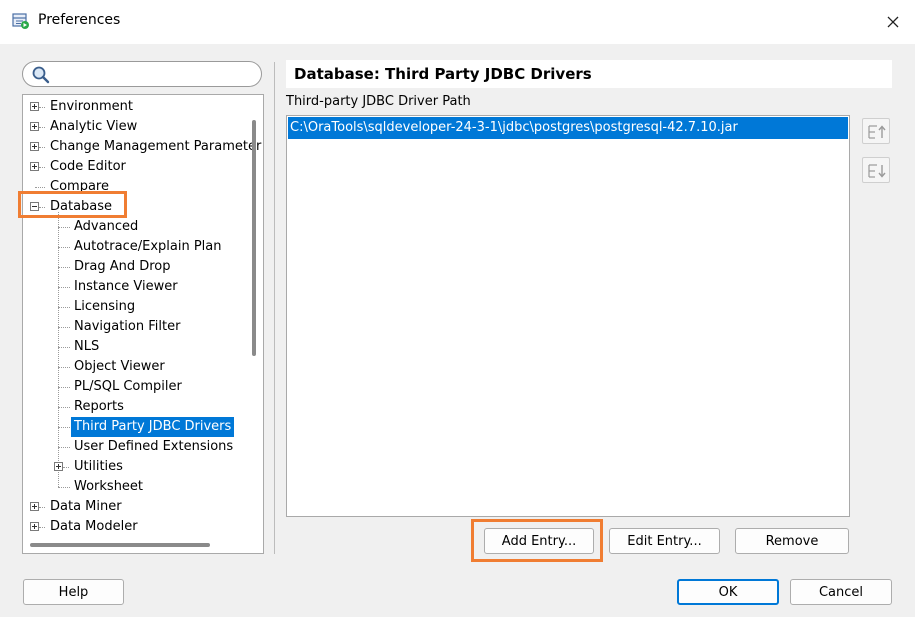  I want to click on tree-item-label: Object Viewer, so click(119, 366).